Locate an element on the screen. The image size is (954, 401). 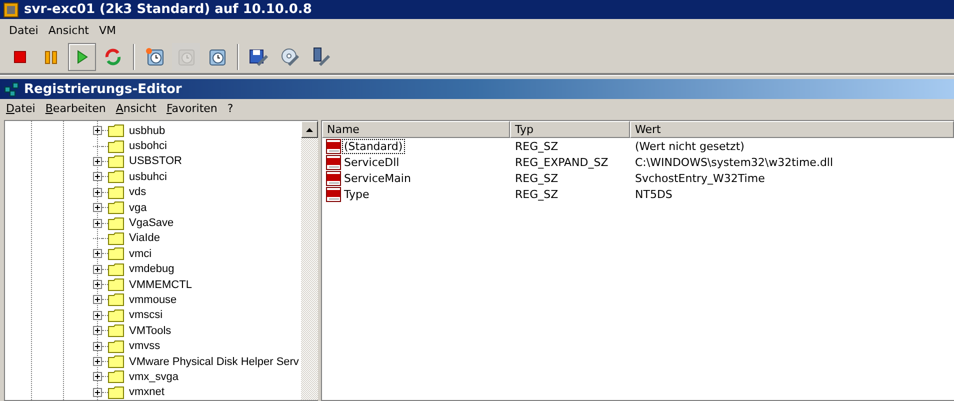
up-arrow-icon is located at coordinates (309, 130).